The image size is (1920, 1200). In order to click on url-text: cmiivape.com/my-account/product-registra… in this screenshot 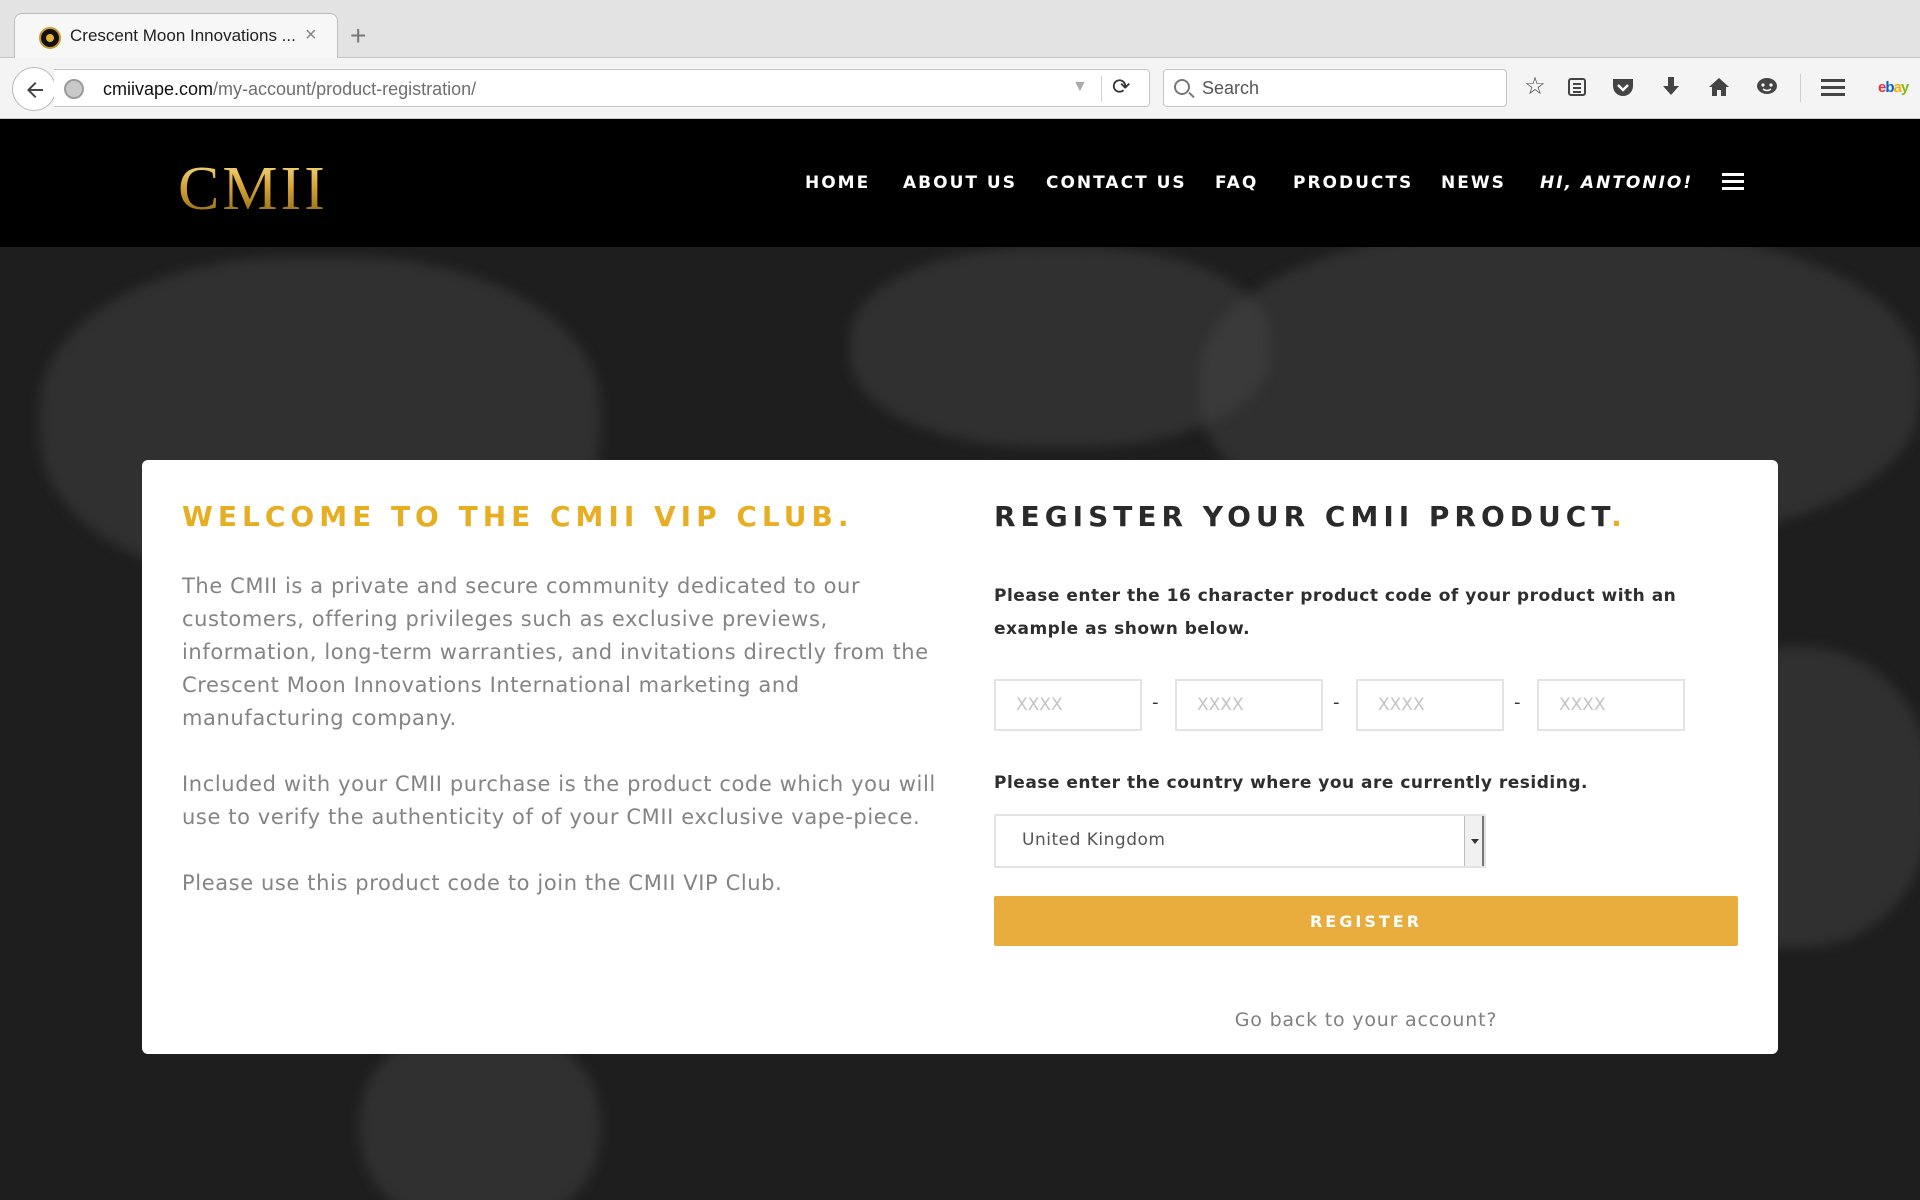, I will do `click(289, 89)`.